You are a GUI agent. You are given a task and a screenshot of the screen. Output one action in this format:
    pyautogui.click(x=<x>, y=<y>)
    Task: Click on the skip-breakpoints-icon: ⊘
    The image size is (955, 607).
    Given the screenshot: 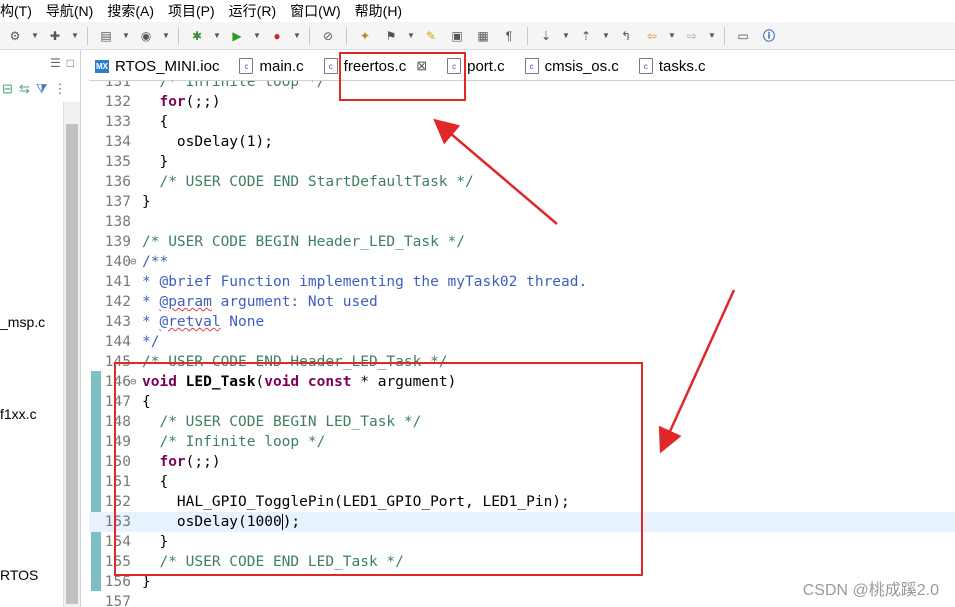 What is the action you would take?
    pyautogui.click(x=328, y=36)
    